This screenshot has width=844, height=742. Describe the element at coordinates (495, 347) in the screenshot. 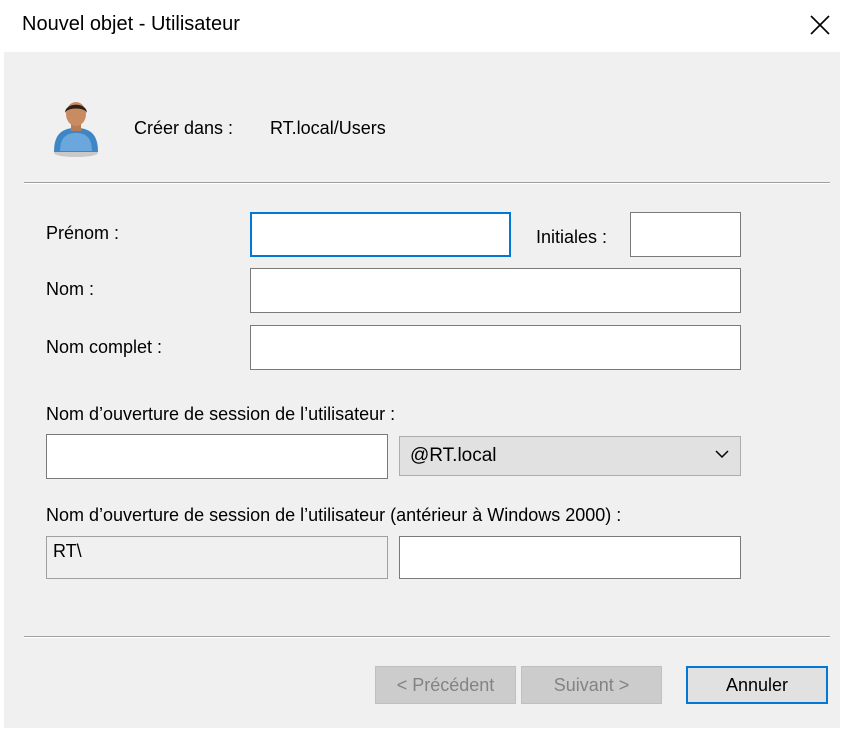

I see `full-name-input` at that location.